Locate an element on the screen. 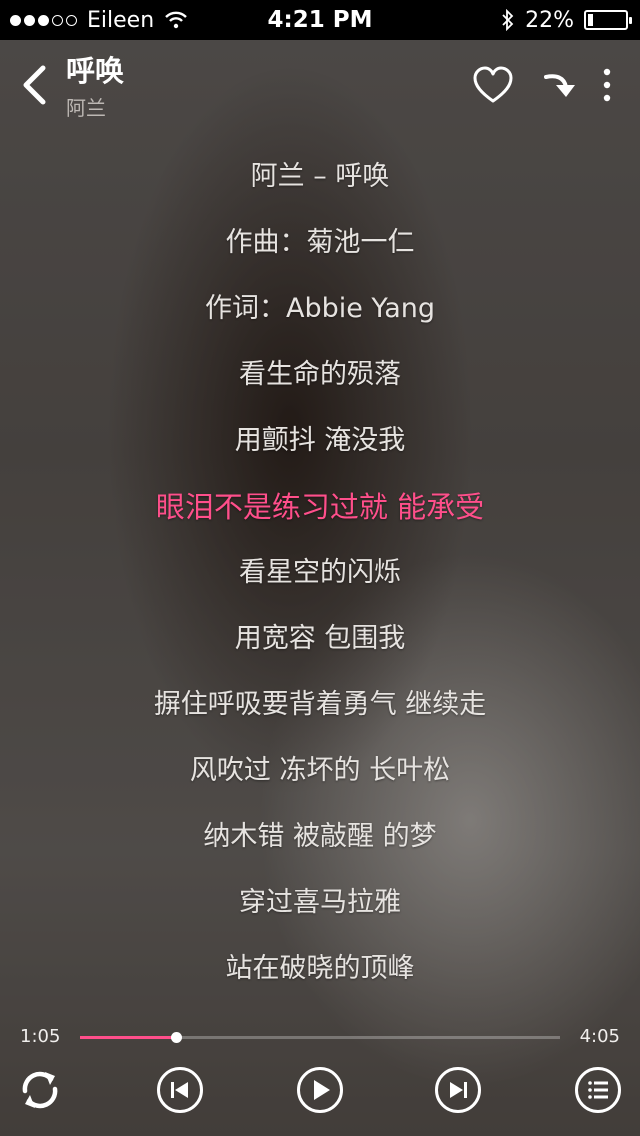 This screenshot has width=640, height=1136. previous-button is located at coordinates (180, 1090).